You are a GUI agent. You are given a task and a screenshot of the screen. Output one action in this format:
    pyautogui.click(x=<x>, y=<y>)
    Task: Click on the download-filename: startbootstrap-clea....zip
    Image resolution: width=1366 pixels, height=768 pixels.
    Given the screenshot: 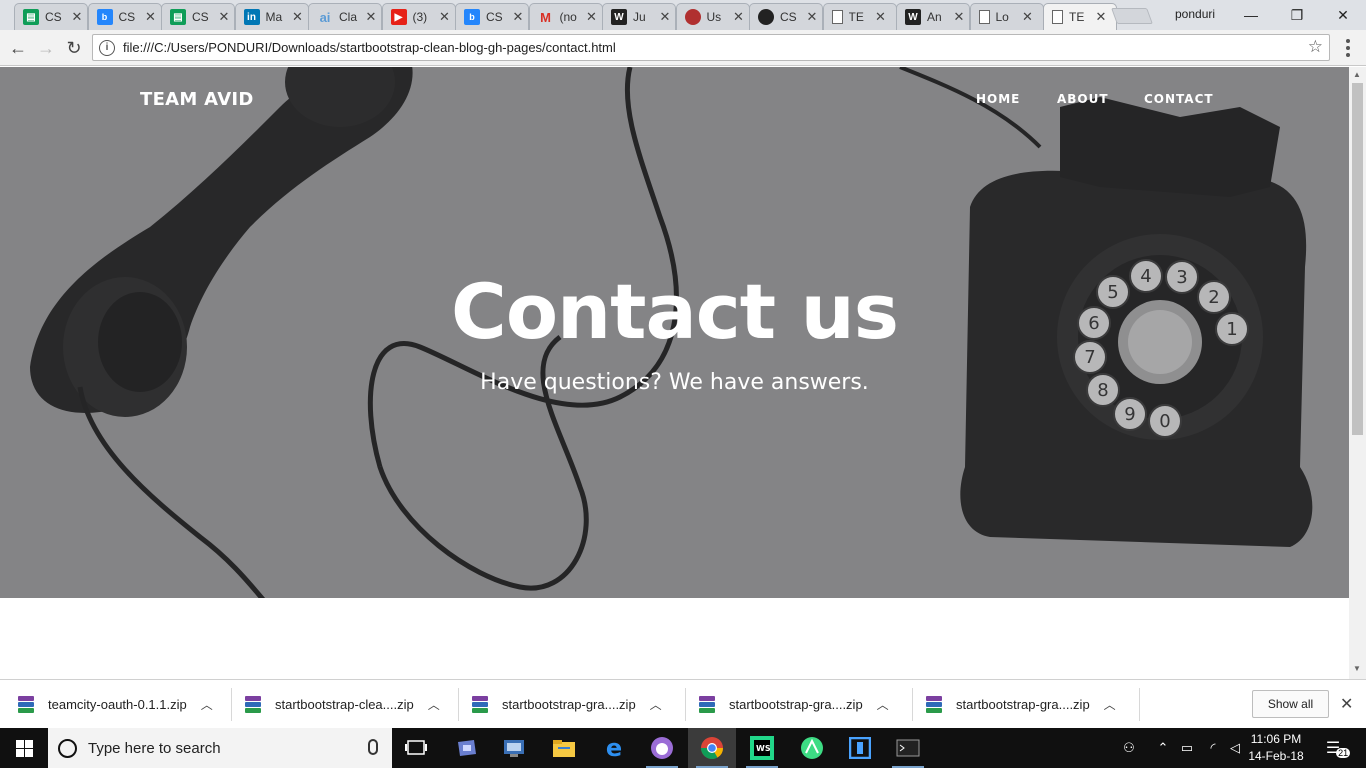 What is the action you would take?
    pyautogui.click(x=344, y=704)
    